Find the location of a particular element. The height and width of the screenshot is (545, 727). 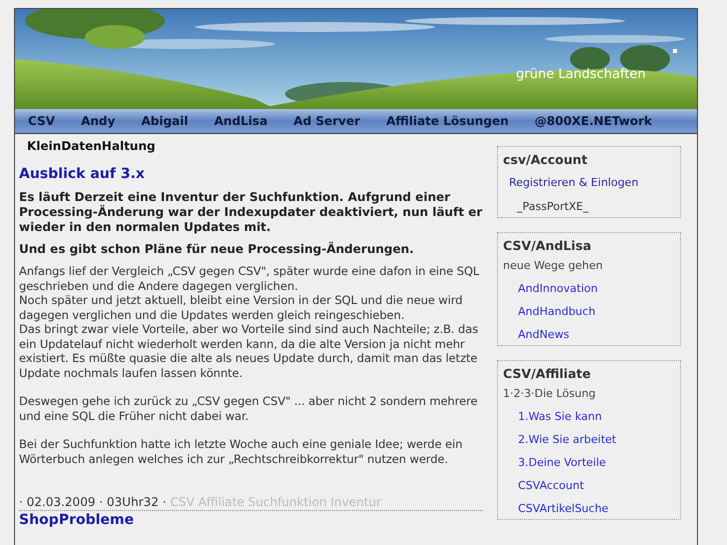

body-paragraph: Bei der Suchfunktion hatte ich letzte Woche auch eine geniale Idee; werde ein Wörterbuch anlegen welches ich zur „Rechtschreibkorrektur" nutzen werde. is located at coordinates (241, 451).